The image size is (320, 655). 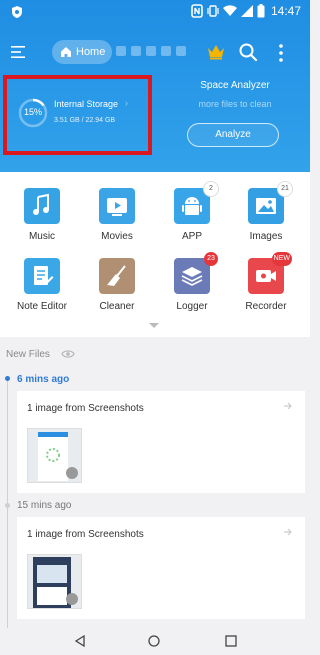 What do you see at coordinates (196, 203) in the screenshot?
I see `android-icon: 2` at bounding box center [196, 203].